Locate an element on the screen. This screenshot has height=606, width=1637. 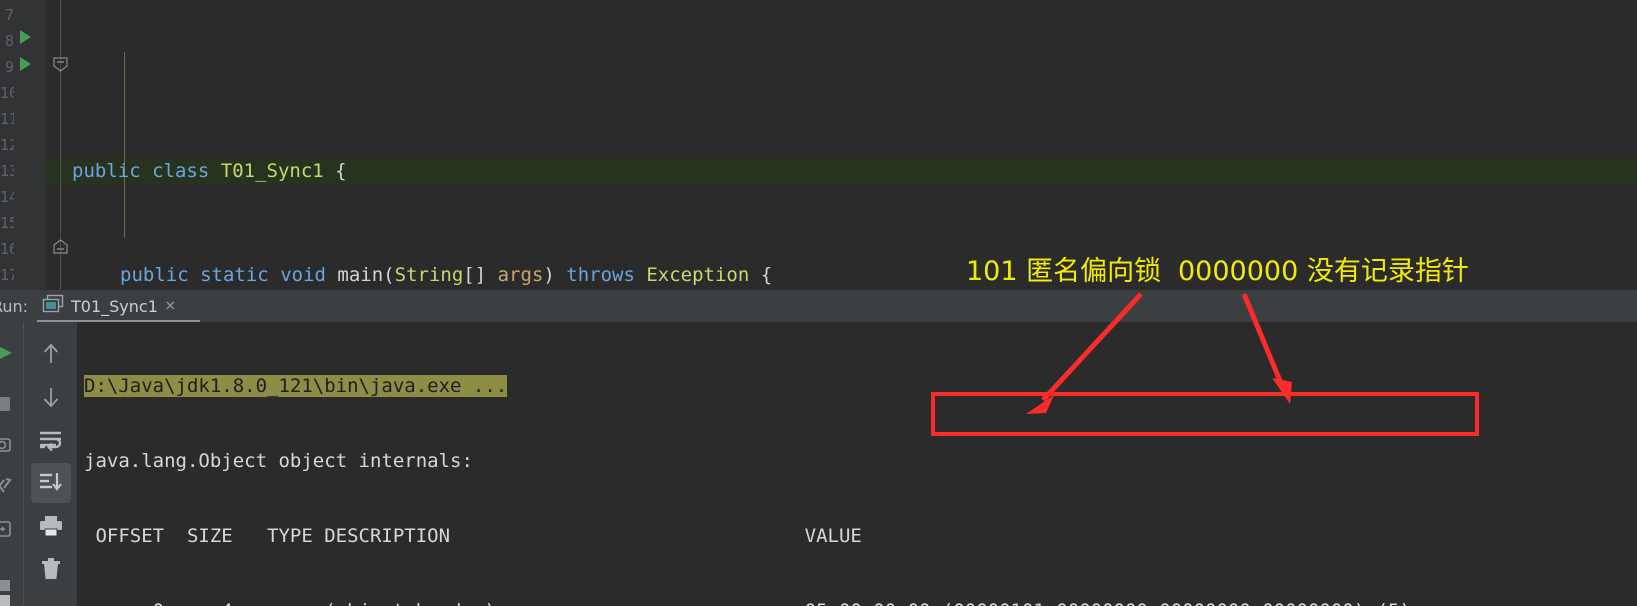
trash-icon is located at coordinates (51, 569).